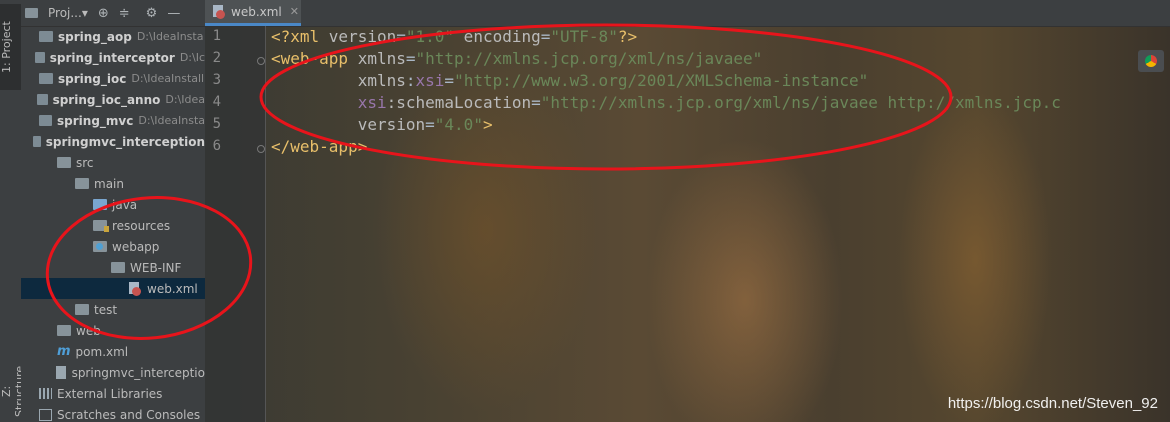 Image resolution: width=1170 pixels, height=422 pixels. Describe the element at coordinates (391, 124) in the screenshot. I see `code-token: version` at that location.